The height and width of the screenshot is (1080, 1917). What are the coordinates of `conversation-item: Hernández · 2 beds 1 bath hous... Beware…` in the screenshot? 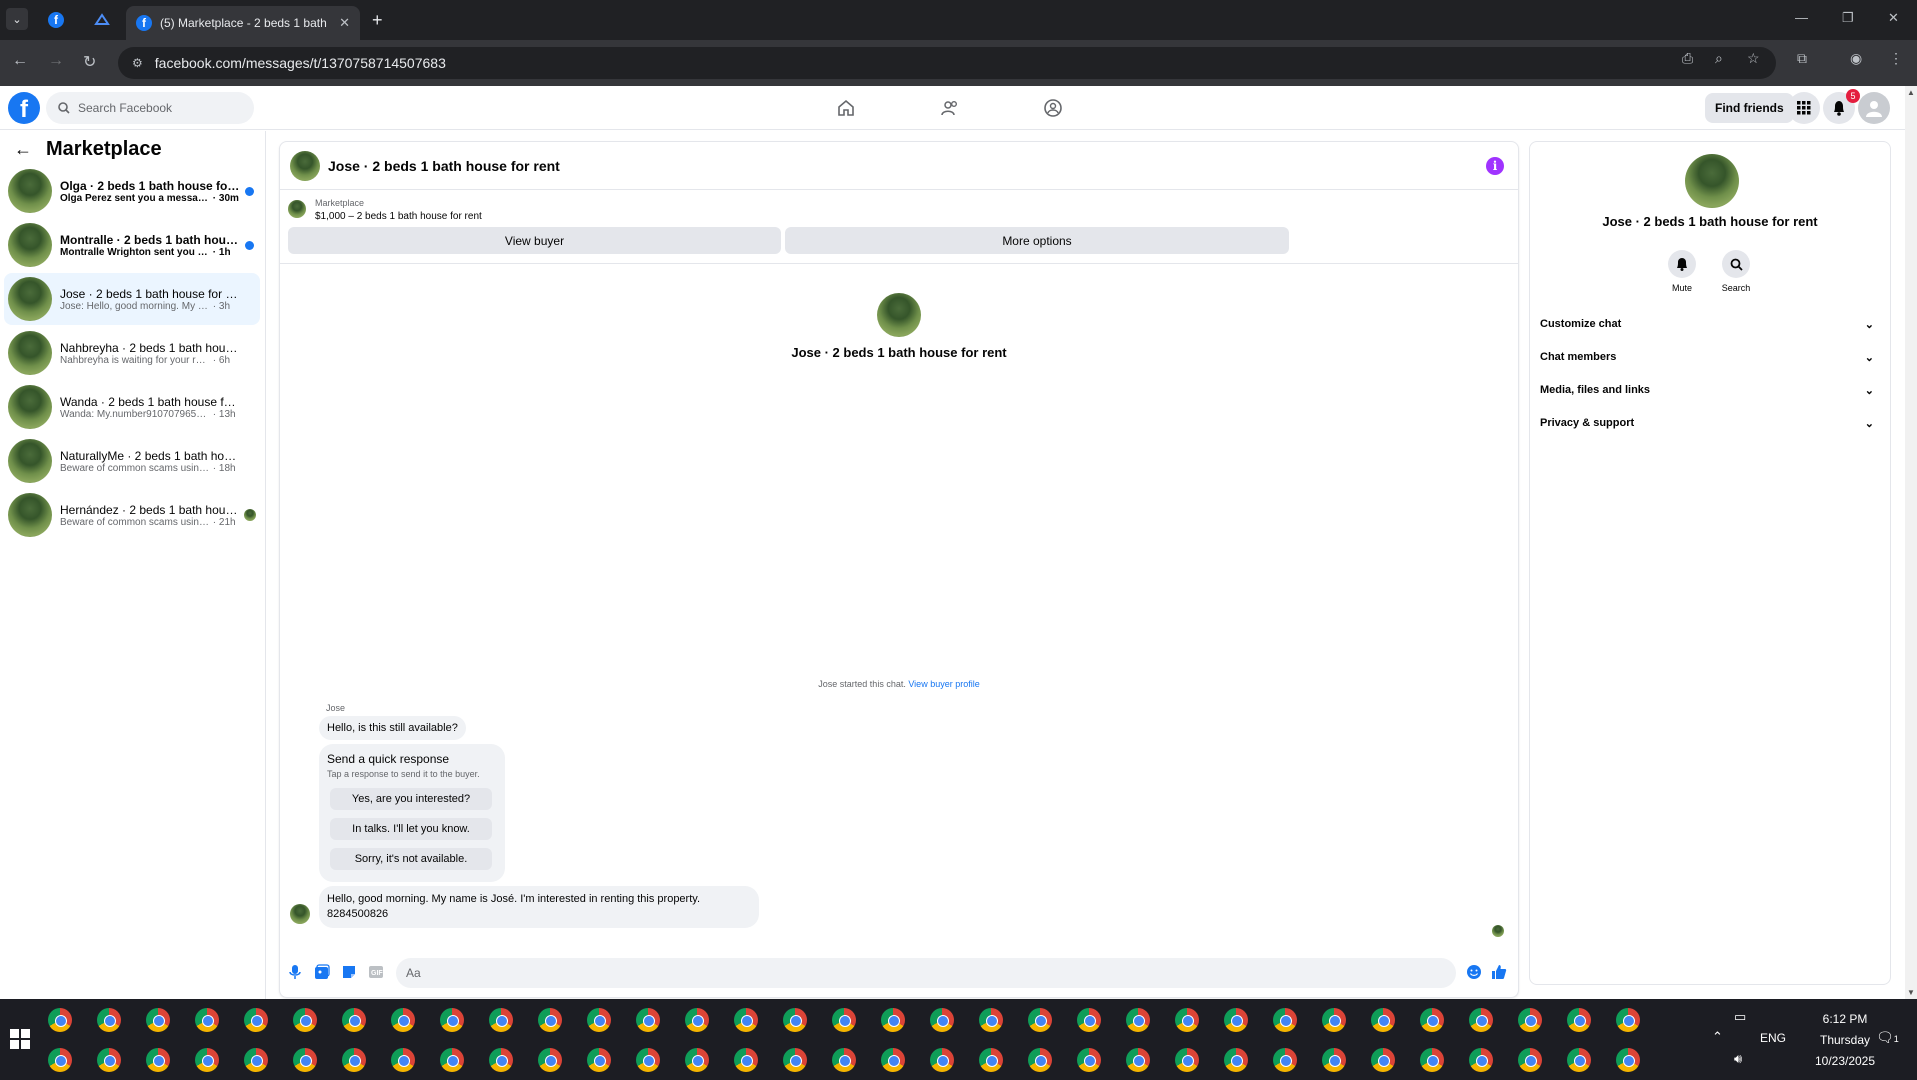 It's located at (132, 515).